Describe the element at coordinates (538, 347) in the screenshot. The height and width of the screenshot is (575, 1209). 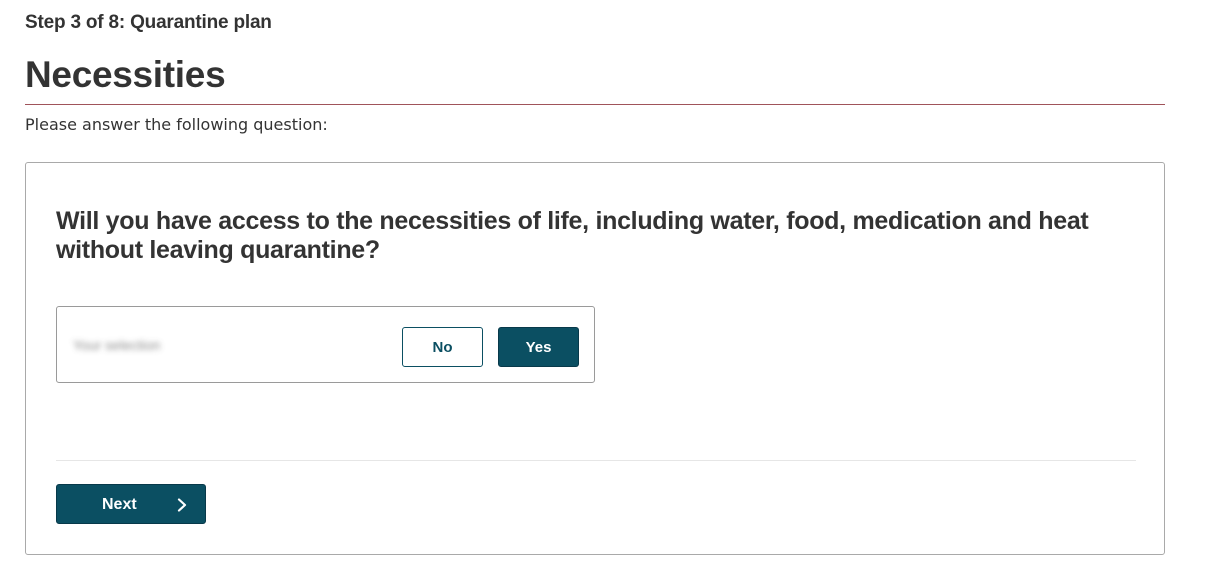
I see `yes-button: Yes` at that location.